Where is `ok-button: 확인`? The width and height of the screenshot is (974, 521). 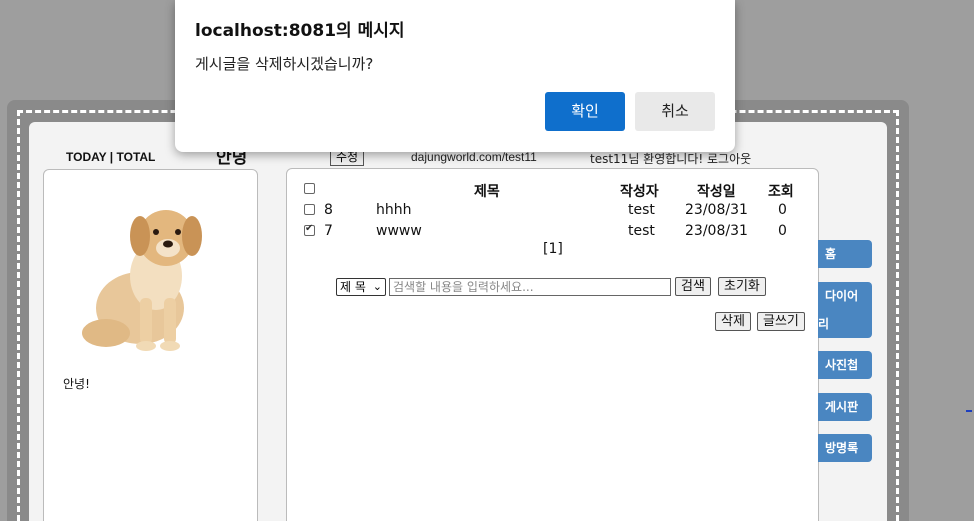 ok-button: 확인 is located at coordinates (585, 111).